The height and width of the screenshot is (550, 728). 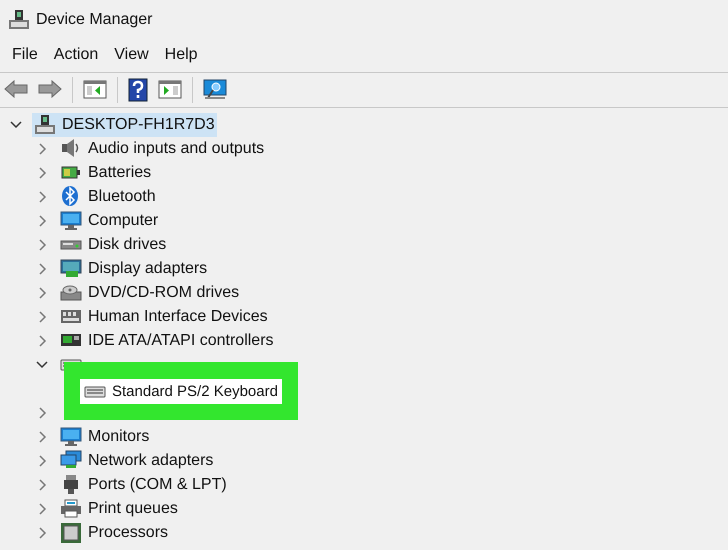 What do you see at coordinates (127, 245) in the screenshot?
I see `tree-item-label: Disk drives` at bounding box center [127, 245].